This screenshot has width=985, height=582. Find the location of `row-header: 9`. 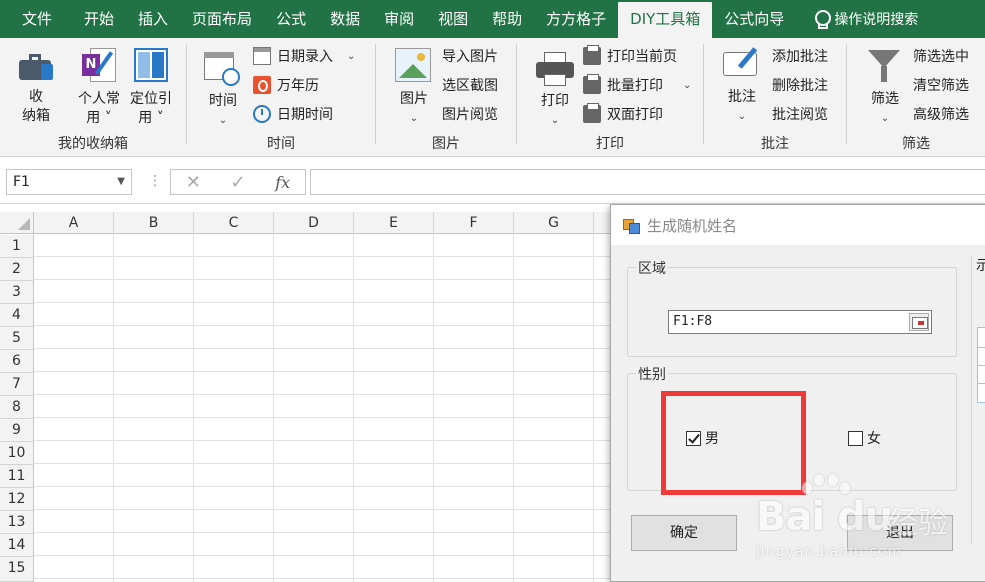

row-header: 9 is located at coordinates (17, 430).